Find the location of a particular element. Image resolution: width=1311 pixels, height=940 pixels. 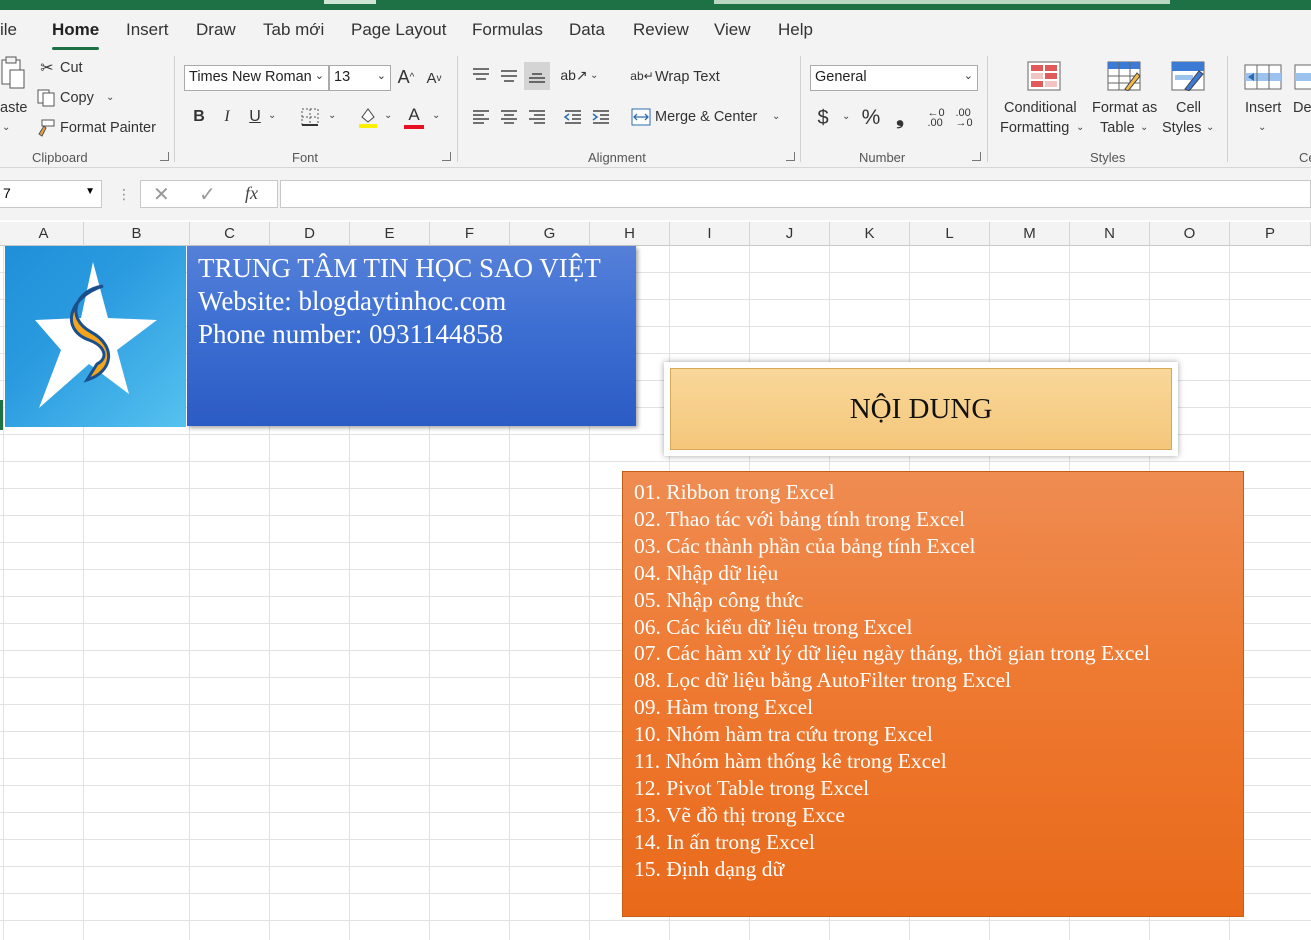

fill-color-dropdown-icon: ⌄ is located at coordinates (388, 115).